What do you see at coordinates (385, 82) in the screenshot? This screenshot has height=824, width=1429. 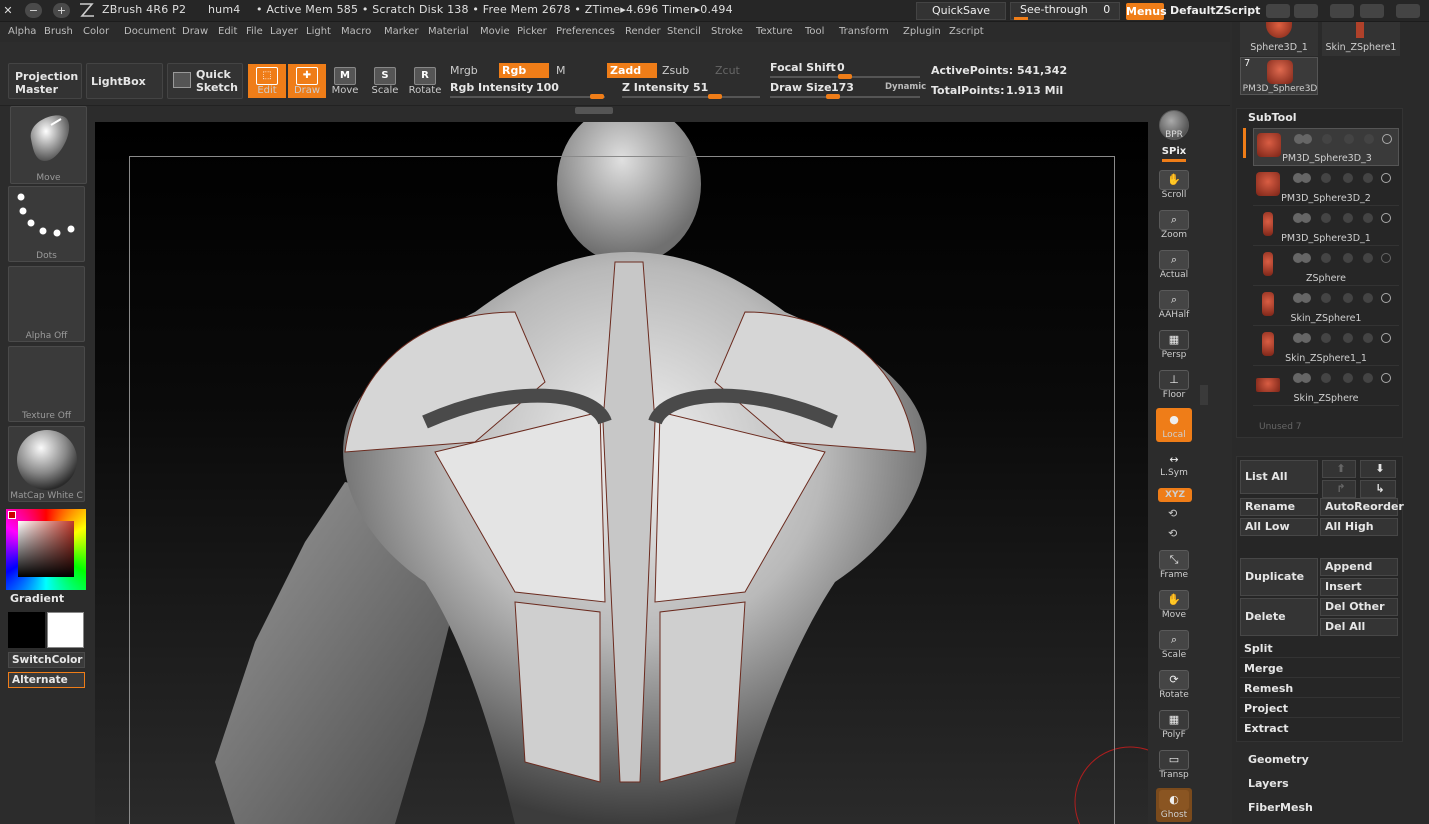 I see `scale-mode-button: S Scale` at bounding box center [385, 82].